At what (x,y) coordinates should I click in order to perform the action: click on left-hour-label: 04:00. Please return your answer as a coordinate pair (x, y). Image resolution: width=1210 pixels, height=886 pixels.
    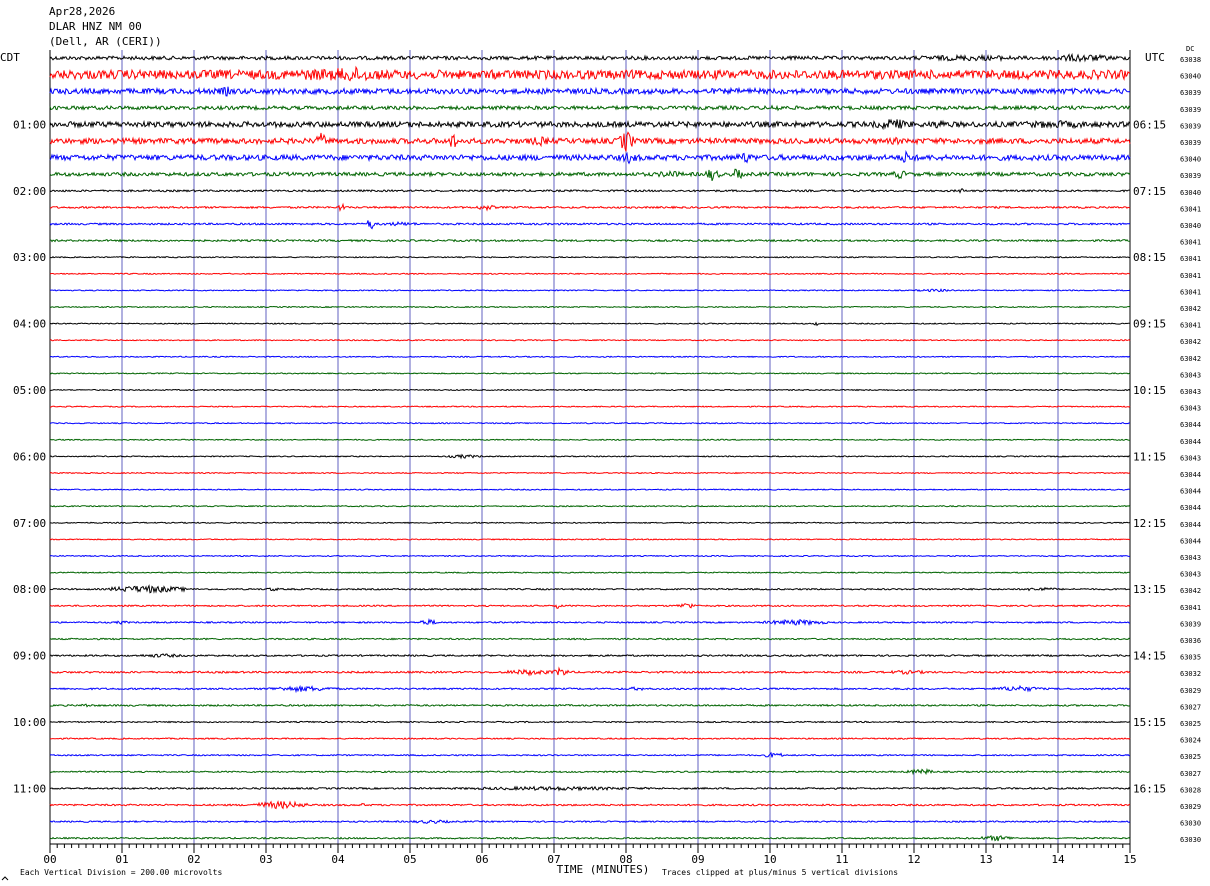
    Looking at the image, I should click on (29, 324).